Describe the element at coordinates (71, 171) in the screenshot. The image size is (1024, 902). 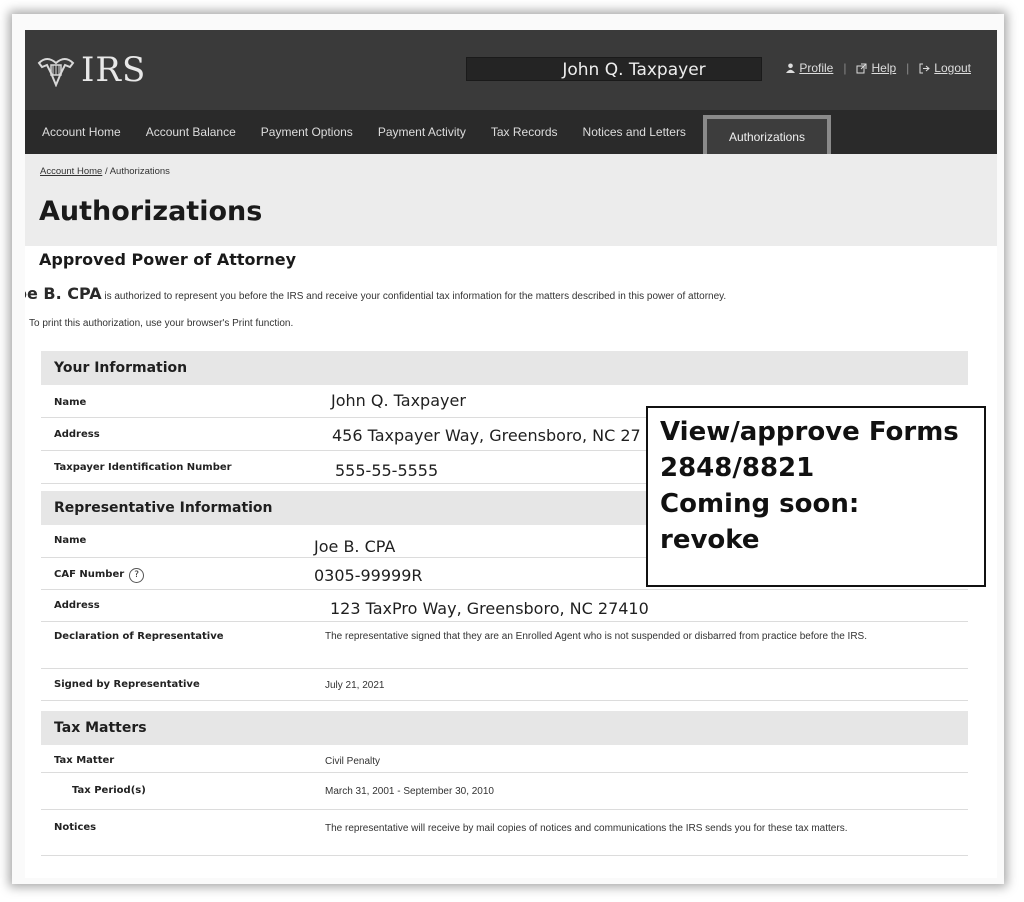
I see `breadcrumb-home-link: Account Home` at that location.